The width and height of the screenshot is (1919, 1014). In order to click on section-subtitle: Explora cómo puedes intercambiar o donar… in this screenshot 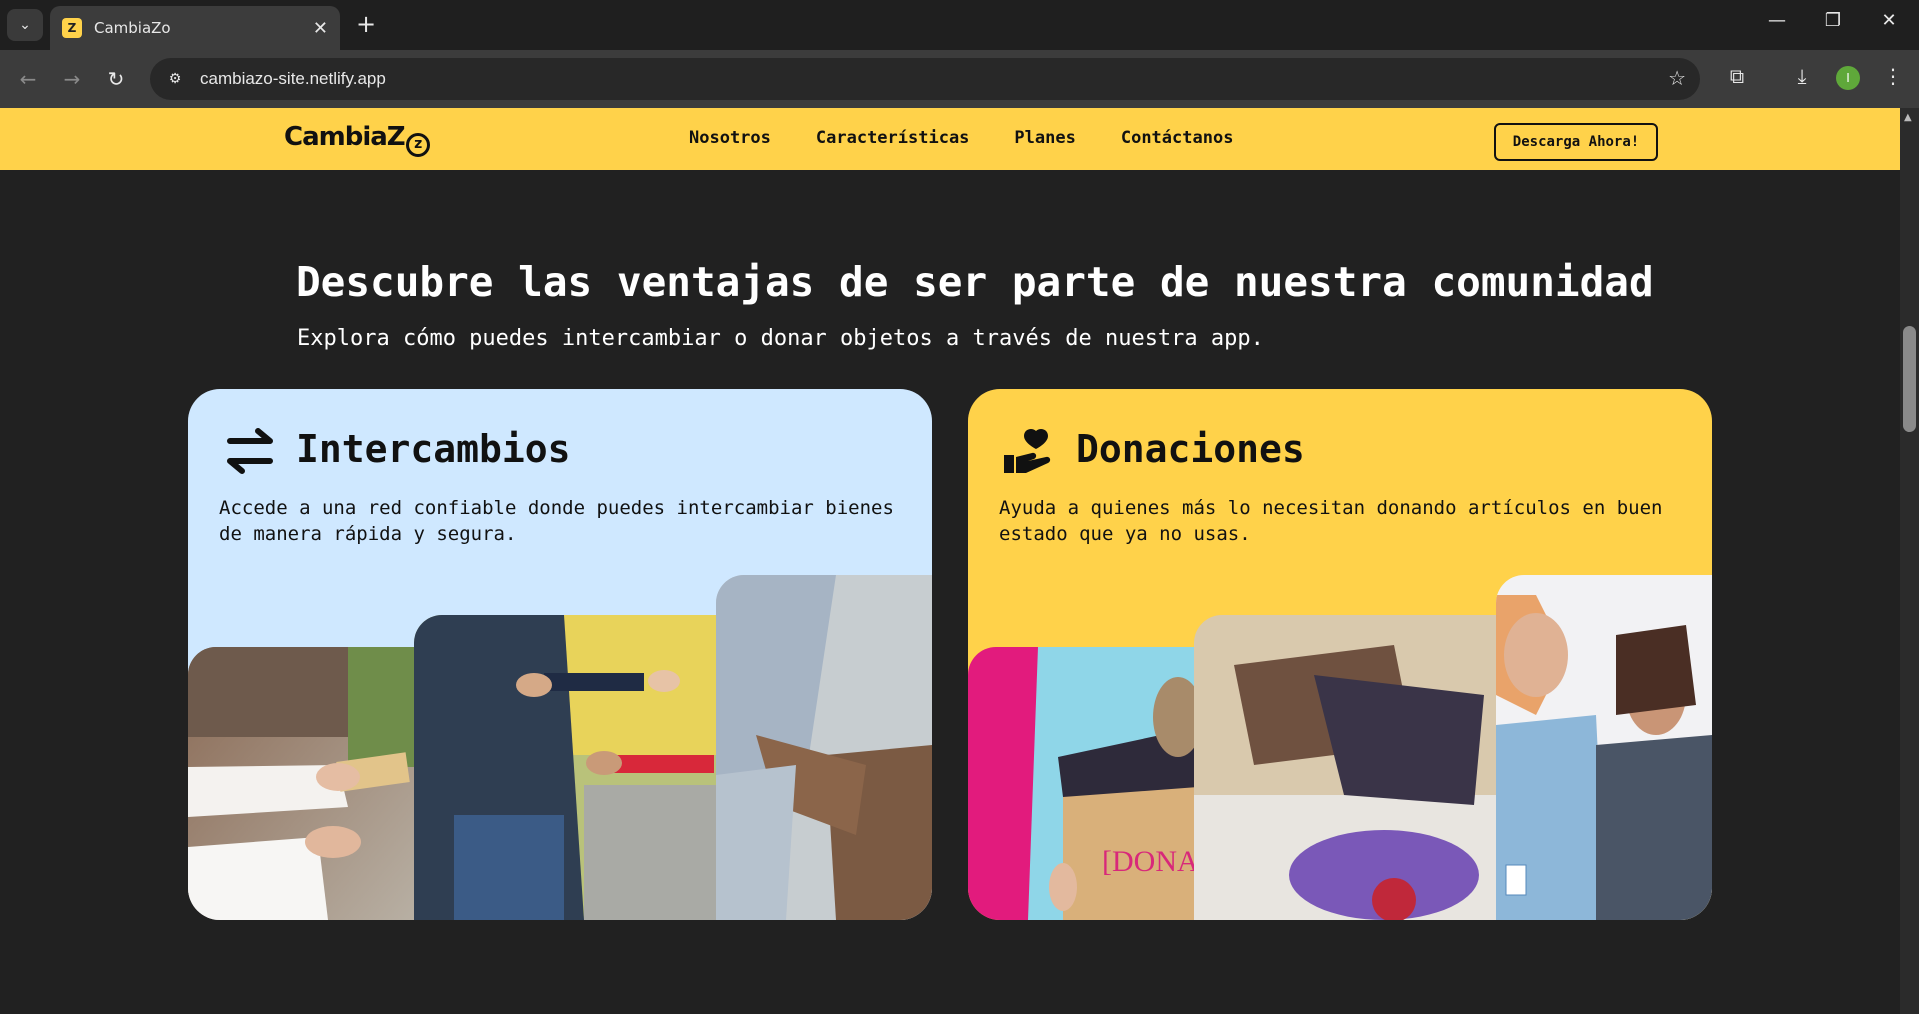, I will do `click(780, 338)`.